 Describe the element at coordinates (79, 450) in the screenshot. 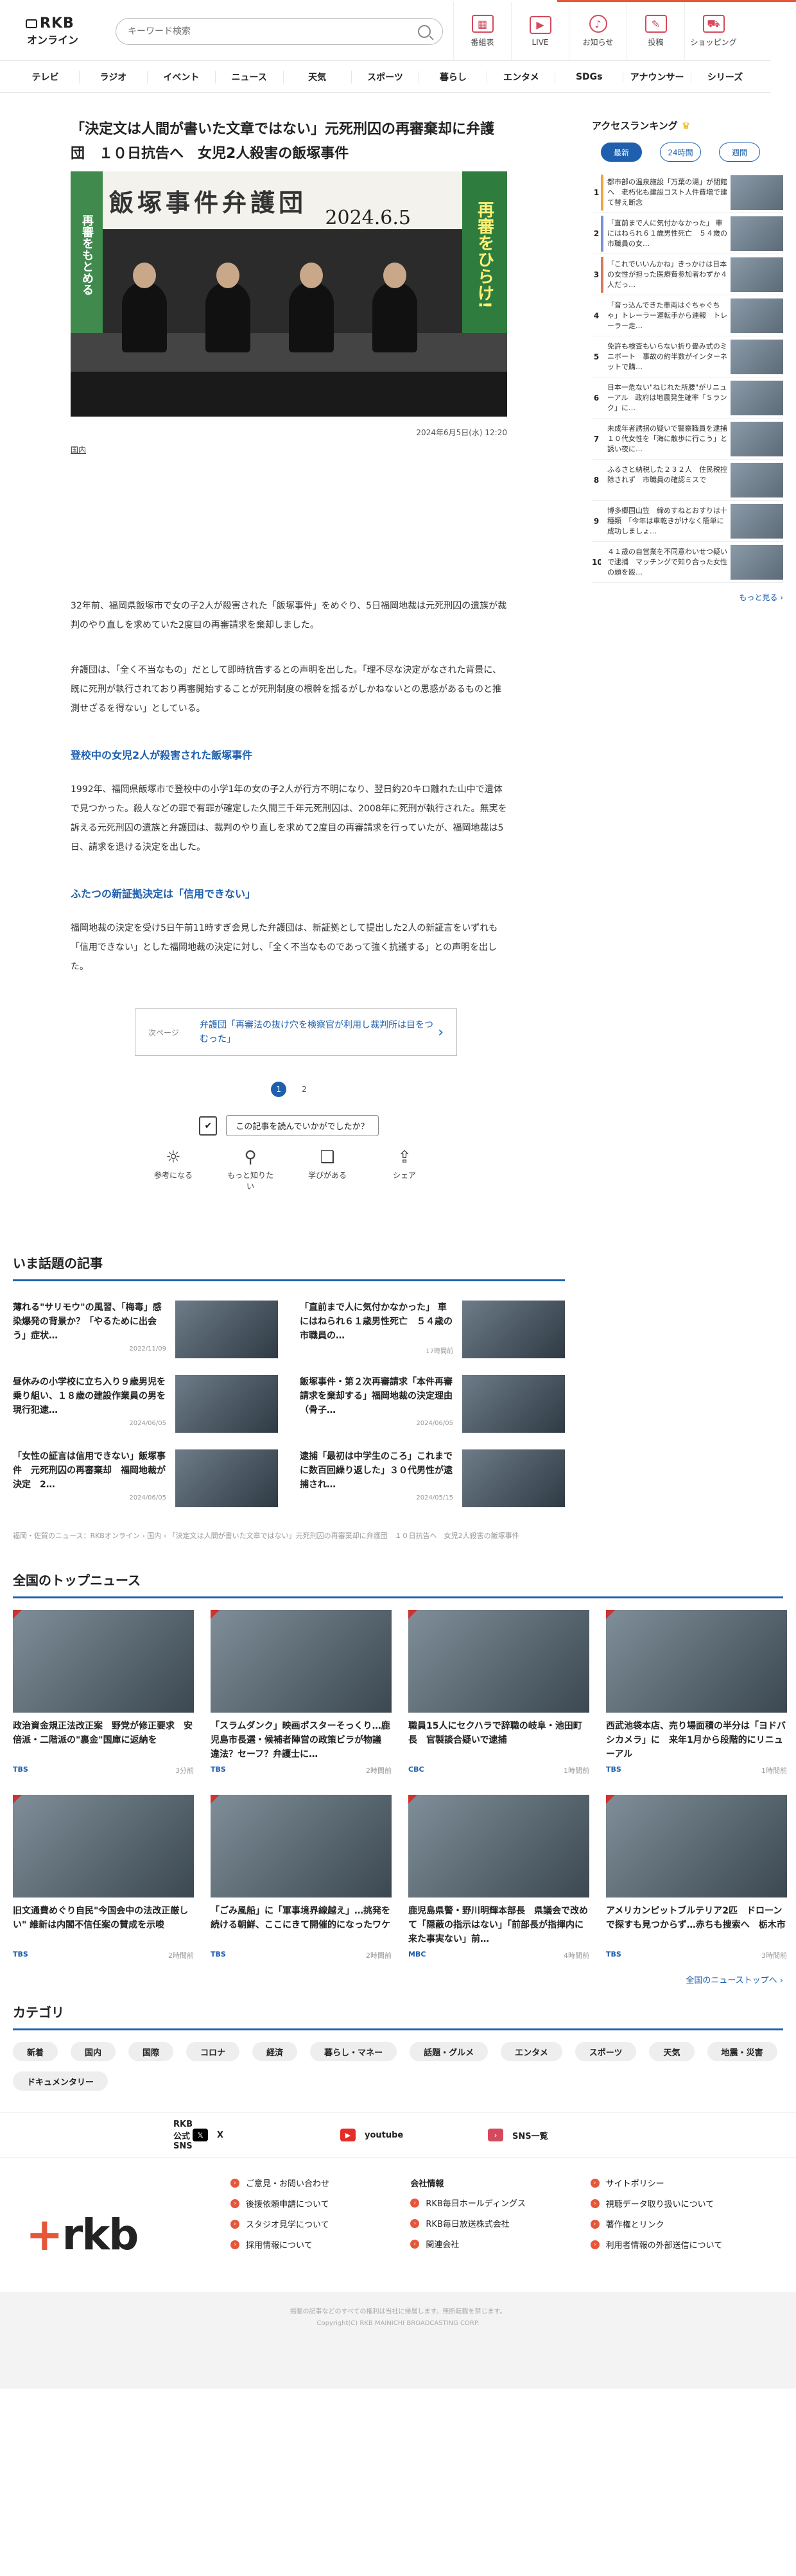

I see `category-link: 国内` at that location.